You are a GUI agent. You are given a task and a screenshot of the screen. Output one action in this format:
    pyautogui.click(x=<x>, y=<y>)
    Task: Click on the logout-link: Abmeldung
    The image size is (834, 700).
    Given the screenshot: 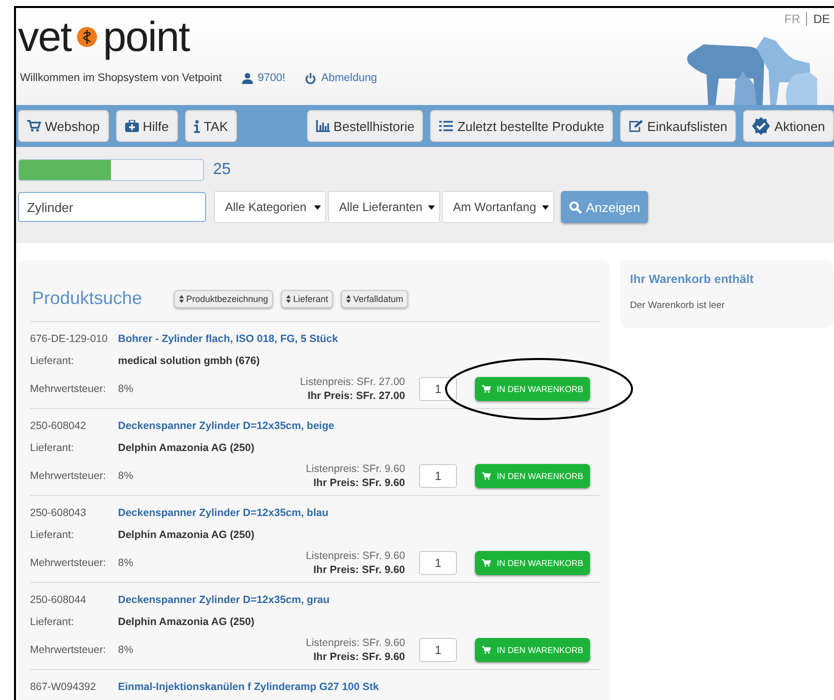 What is the action you would take?
    pyautogui.click(x=341, y=78)
    